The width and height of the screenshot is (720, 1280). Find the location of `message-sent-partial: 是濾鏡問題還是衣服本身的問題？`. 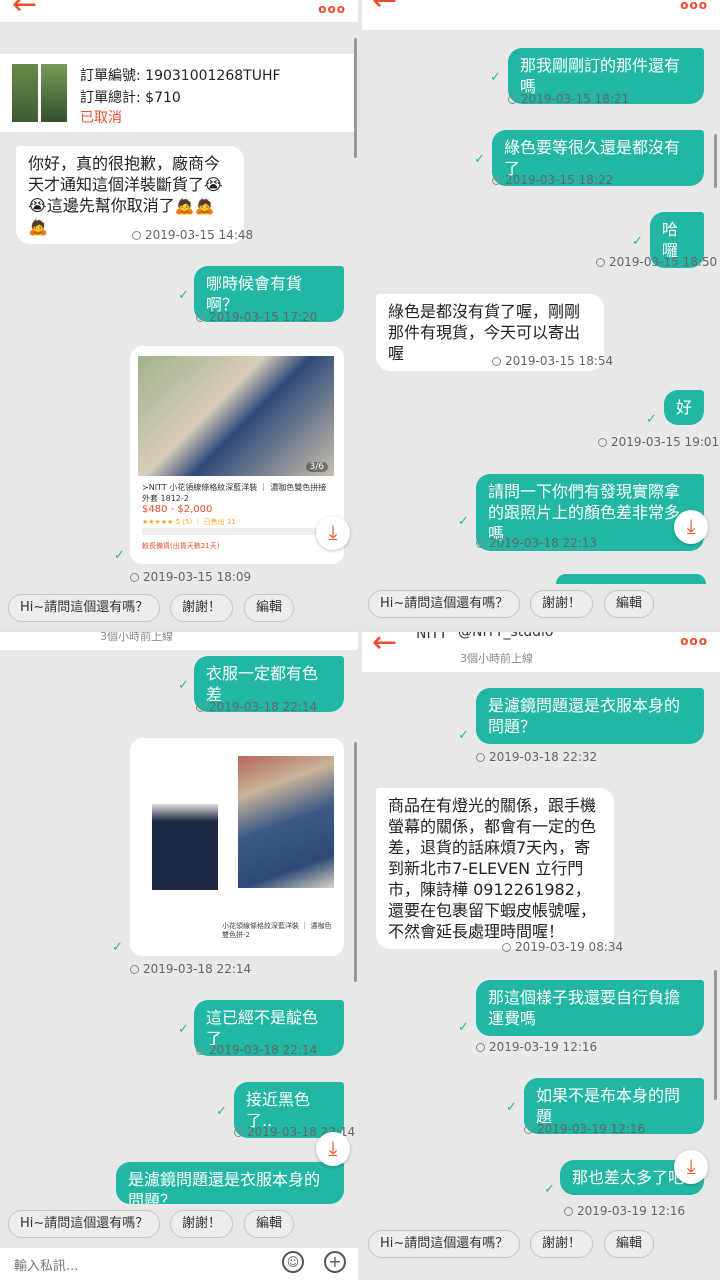

message-sent-partial: 是濾鏡問題還是衣服本身的問題？ is located at coordinates (230, 1183).